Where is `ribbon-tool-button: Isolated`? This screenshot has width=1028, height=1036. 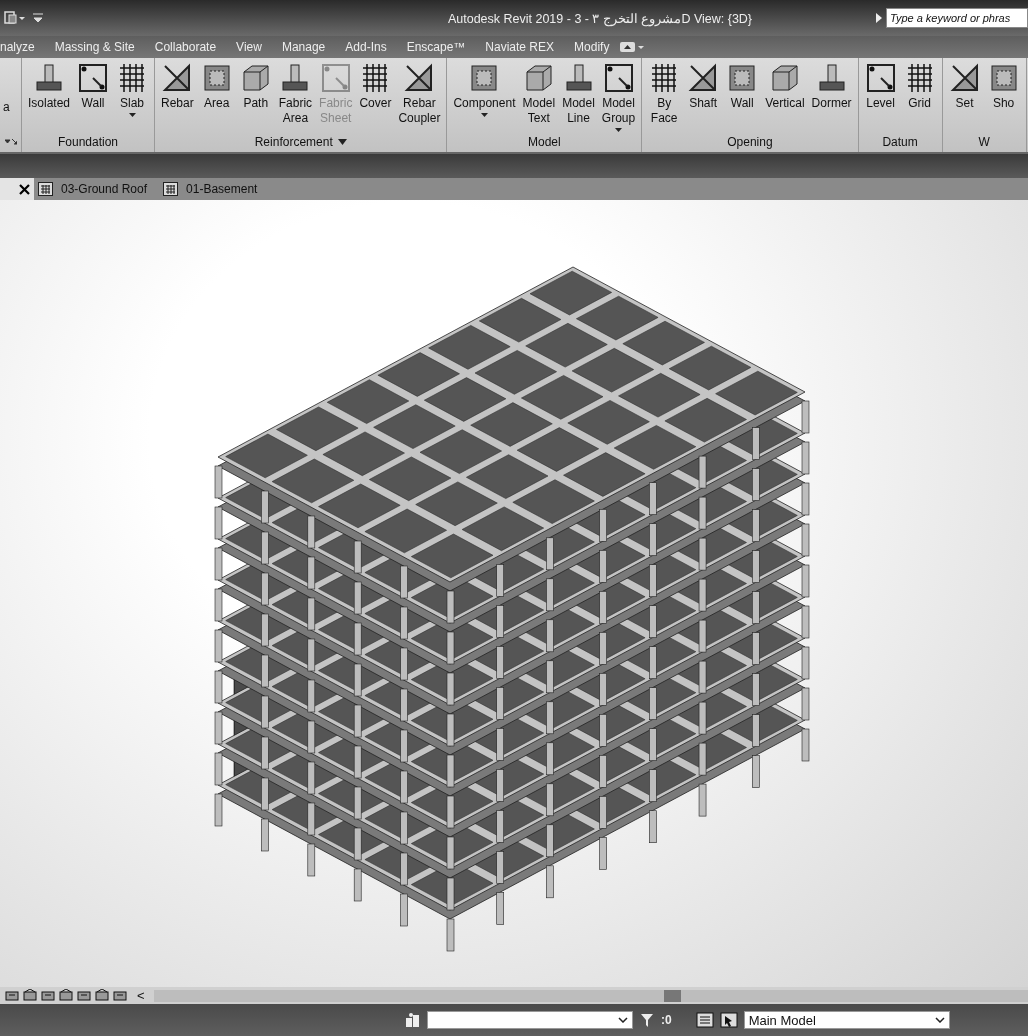 ribbon-tool-button: Isolated is located at coordinates (49, 86).